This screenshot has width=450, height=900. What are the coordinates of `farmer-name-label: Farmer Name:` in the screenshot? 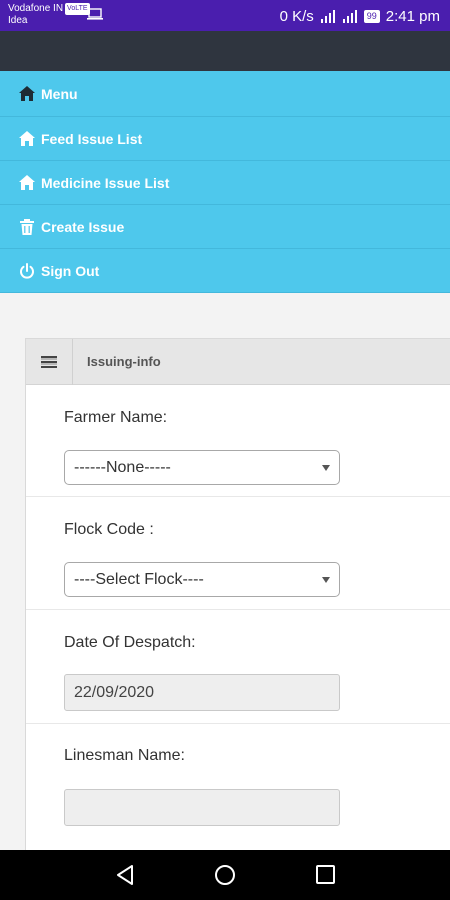 It's located at (116, 417).